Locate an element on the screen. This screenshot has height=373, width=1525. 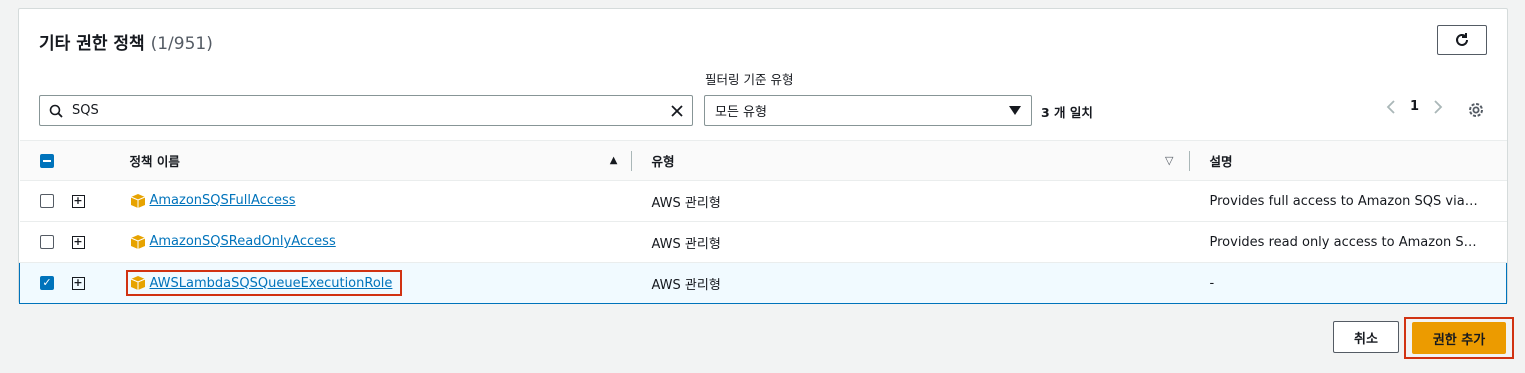
refresh-button is located at coordinates (1462, 40).